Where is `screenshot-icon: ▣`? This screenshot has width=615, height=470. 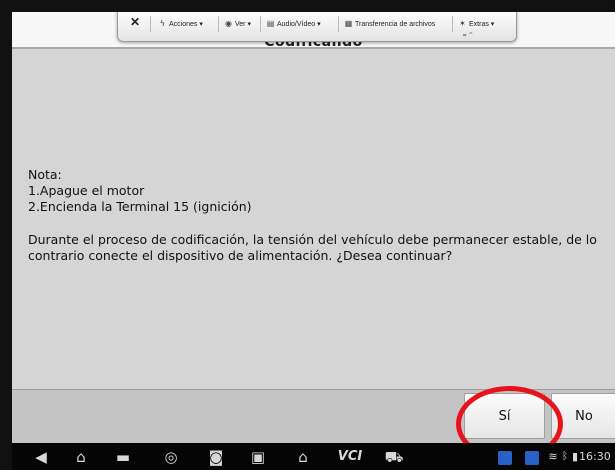 screenshot-icon: ▣ is located at coordinates (258, 457).